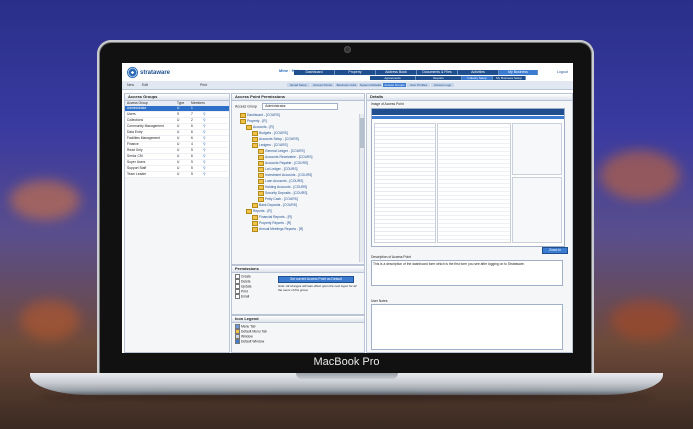 The image size is (693, 429). I want to click on tree-node: Annual Meetings Reports - [R], so click(299, 229).